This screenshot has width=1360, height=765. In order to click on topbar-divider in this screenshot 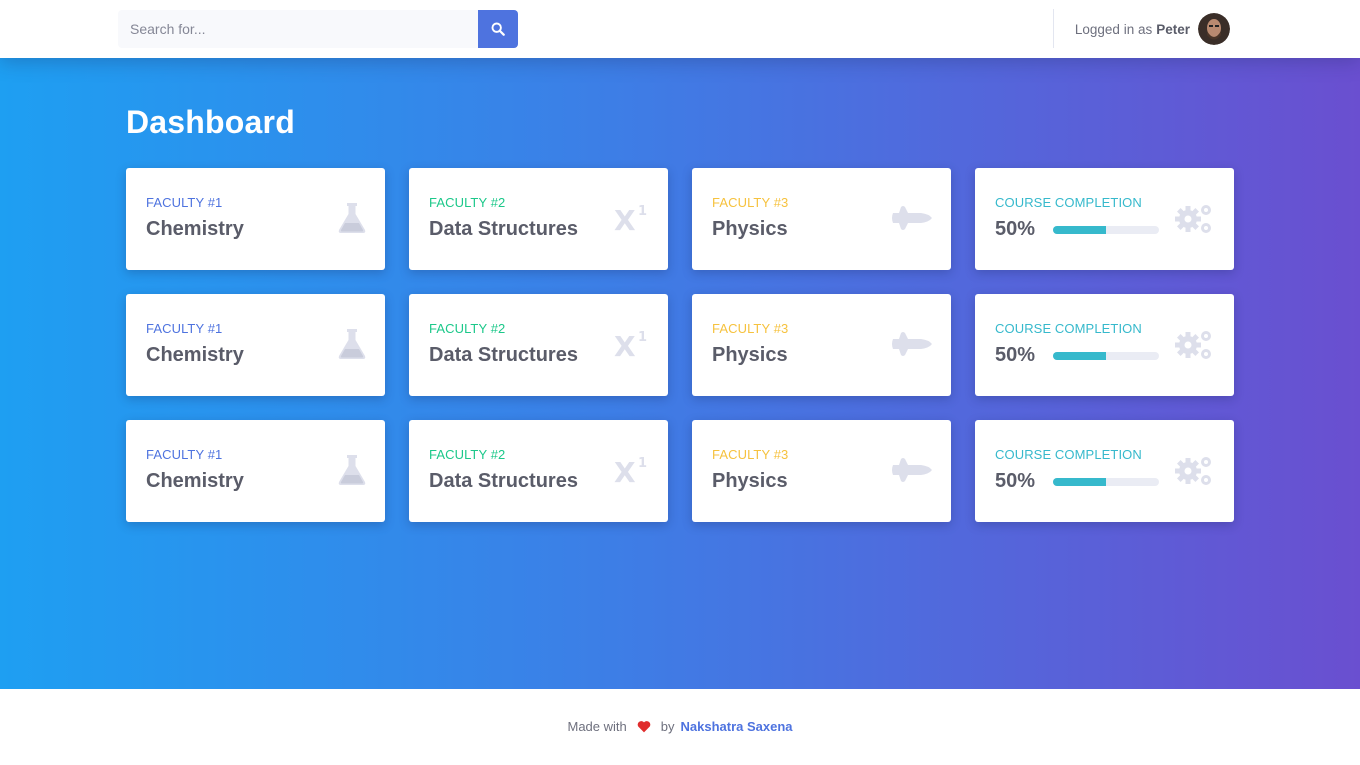, I will do `click(1053, 28)`.